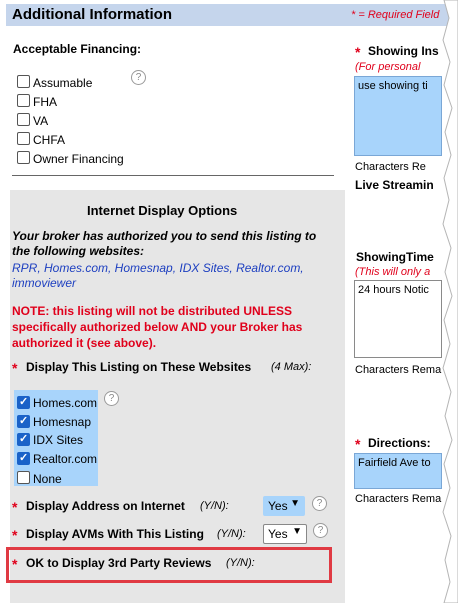  I want to click on display-address-yn: (Y/N):, so click(214, 506).